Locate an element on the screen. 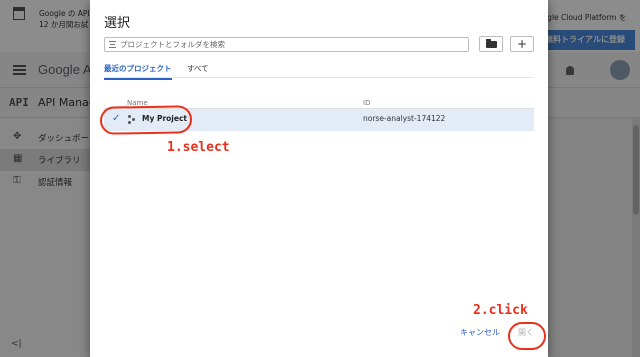 The width and height of the screenshot is (640, 357). search-placeholder: プロジェクトとフォルダを検索 is located at coordinates (172, 44).